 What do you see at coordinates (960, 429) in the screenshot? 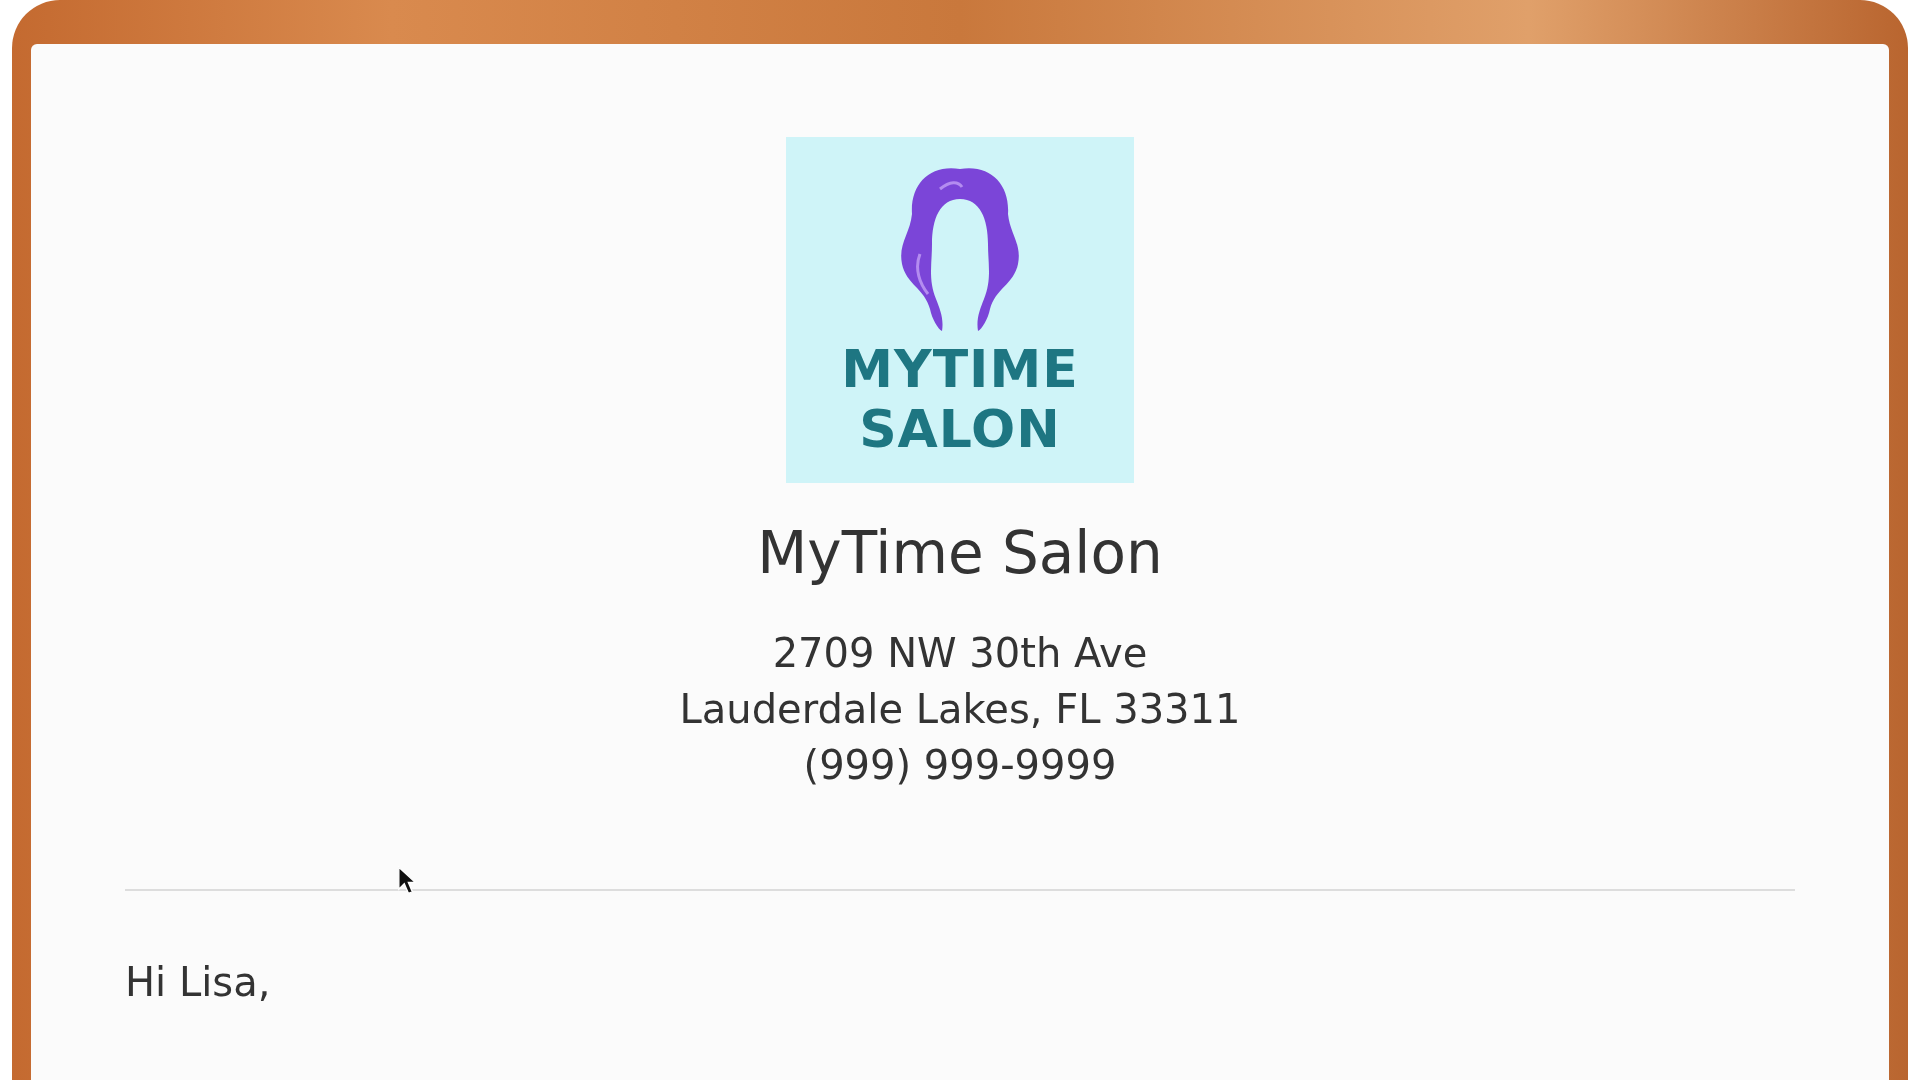
I see `logo-wordmark: SALON` at bounding box center [960, 429].